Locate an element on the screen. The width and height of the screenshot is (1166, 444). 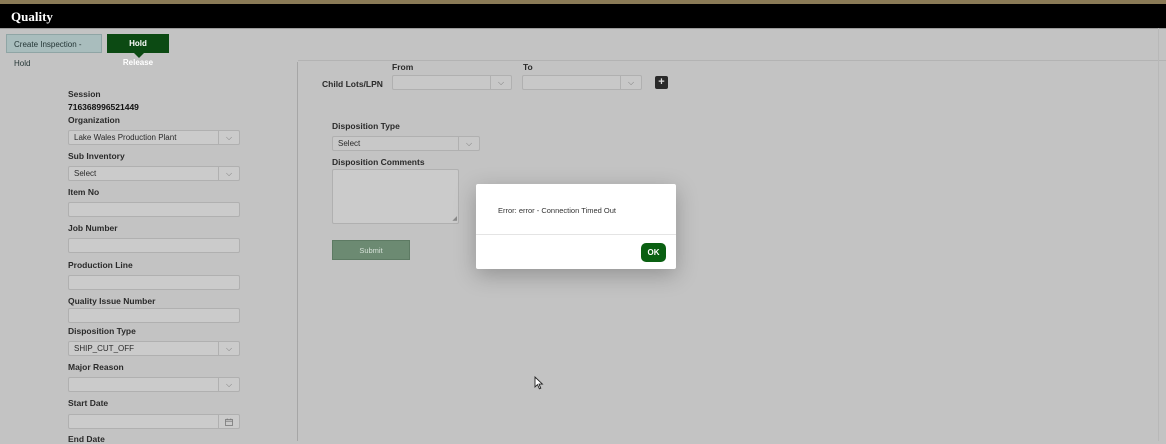
error-message: Error: error - Connection Timed Out is located at coordinates (557, 210).